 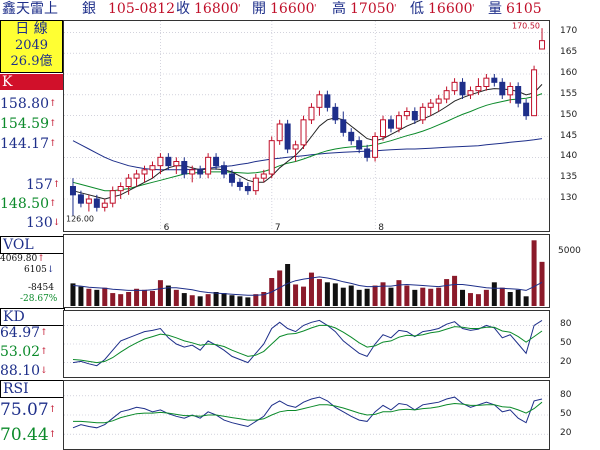 I want to click on low-label: 低, so click(x=417, y=9).